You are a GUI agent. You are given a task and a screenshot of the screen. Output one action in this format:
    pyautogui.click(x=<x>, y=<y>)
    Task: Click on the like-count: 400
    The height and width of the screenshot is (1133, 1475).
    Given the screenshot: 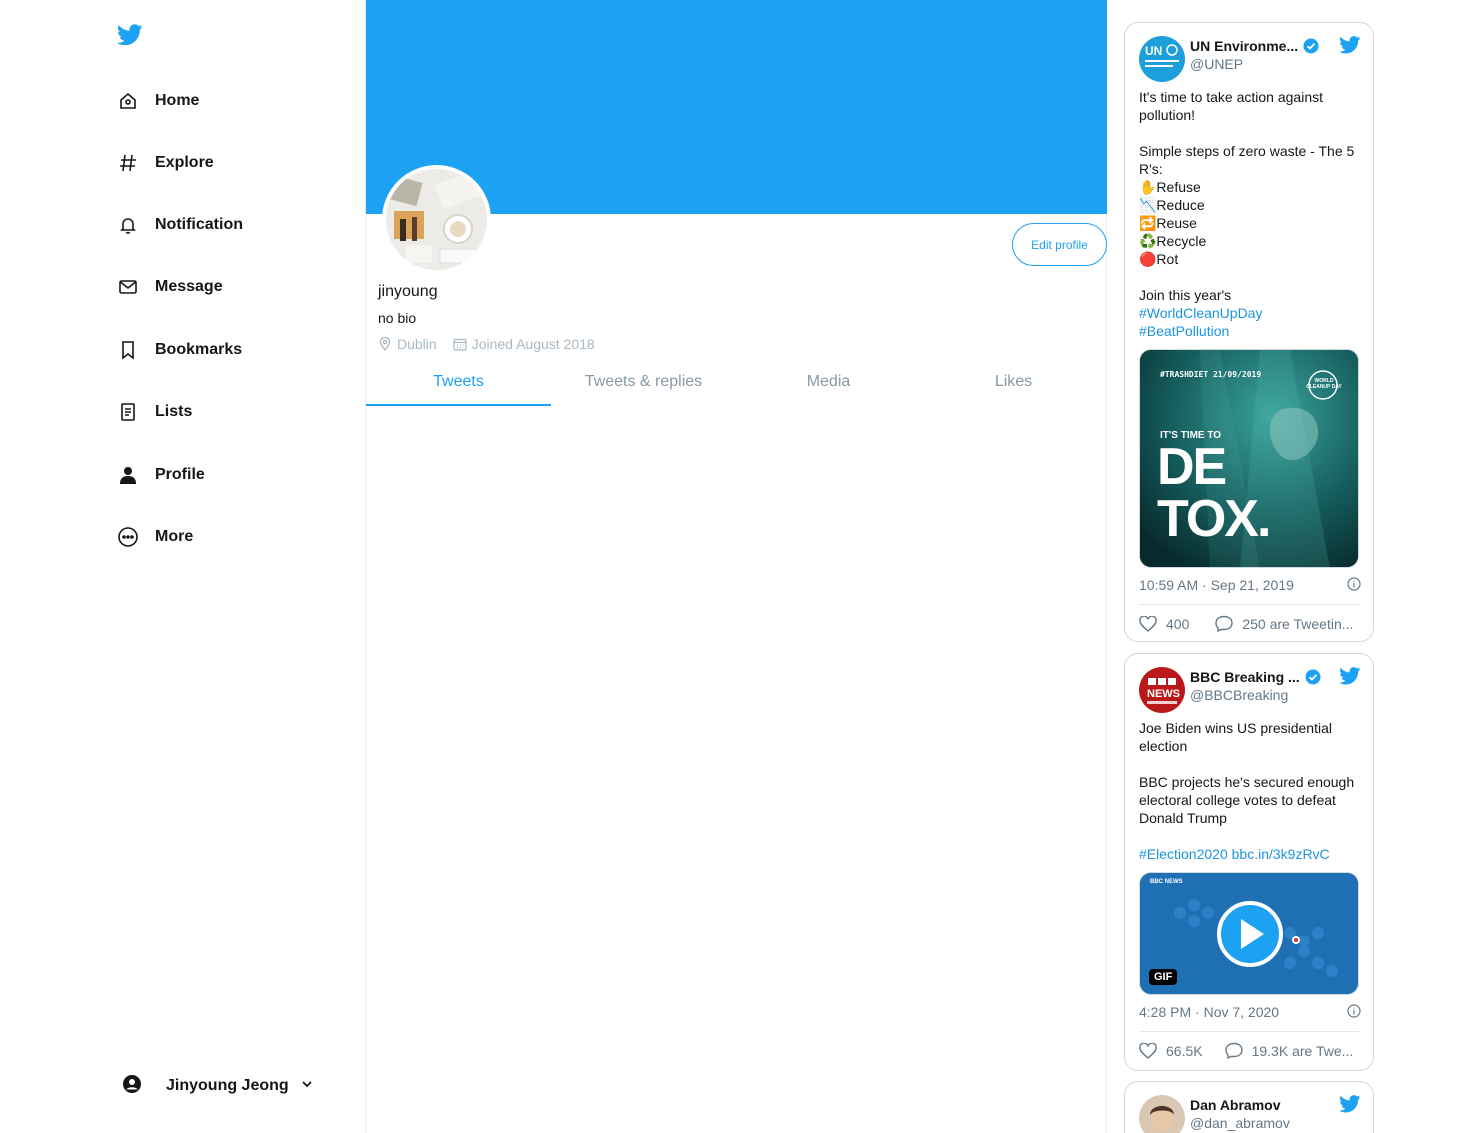 What is the action you would take?
    pyautogui.click(x=1178, y=623)
    